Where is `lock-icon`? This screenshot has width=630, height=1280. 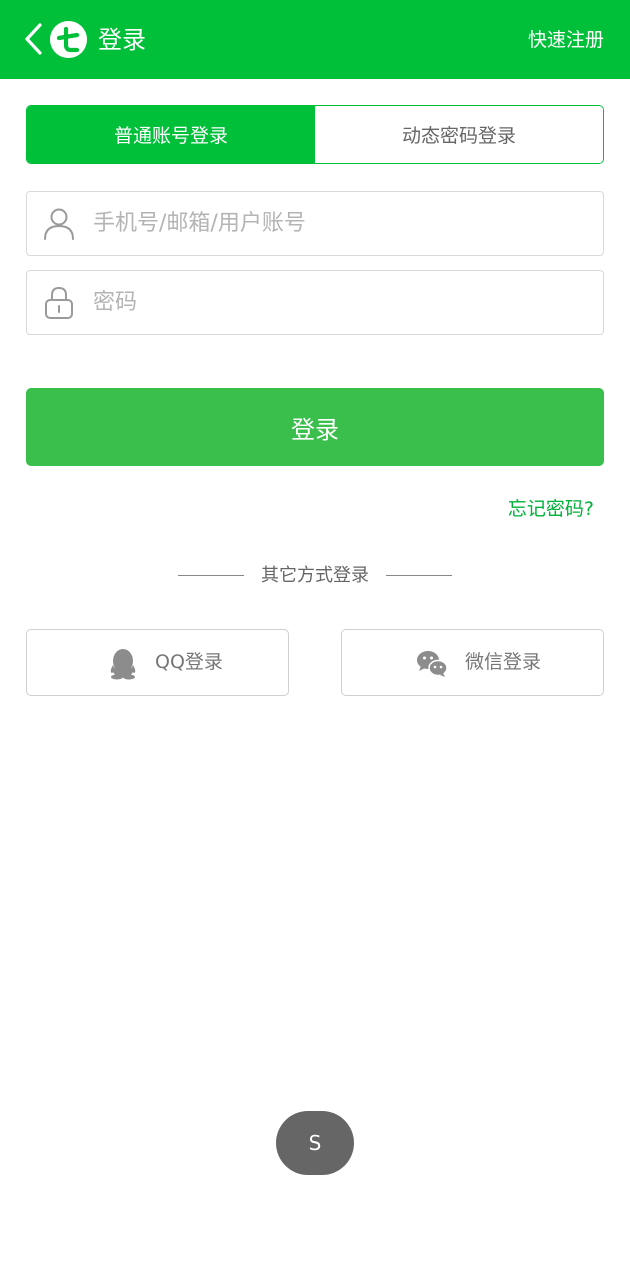
lock-icon is located at coordinates (59, 302).